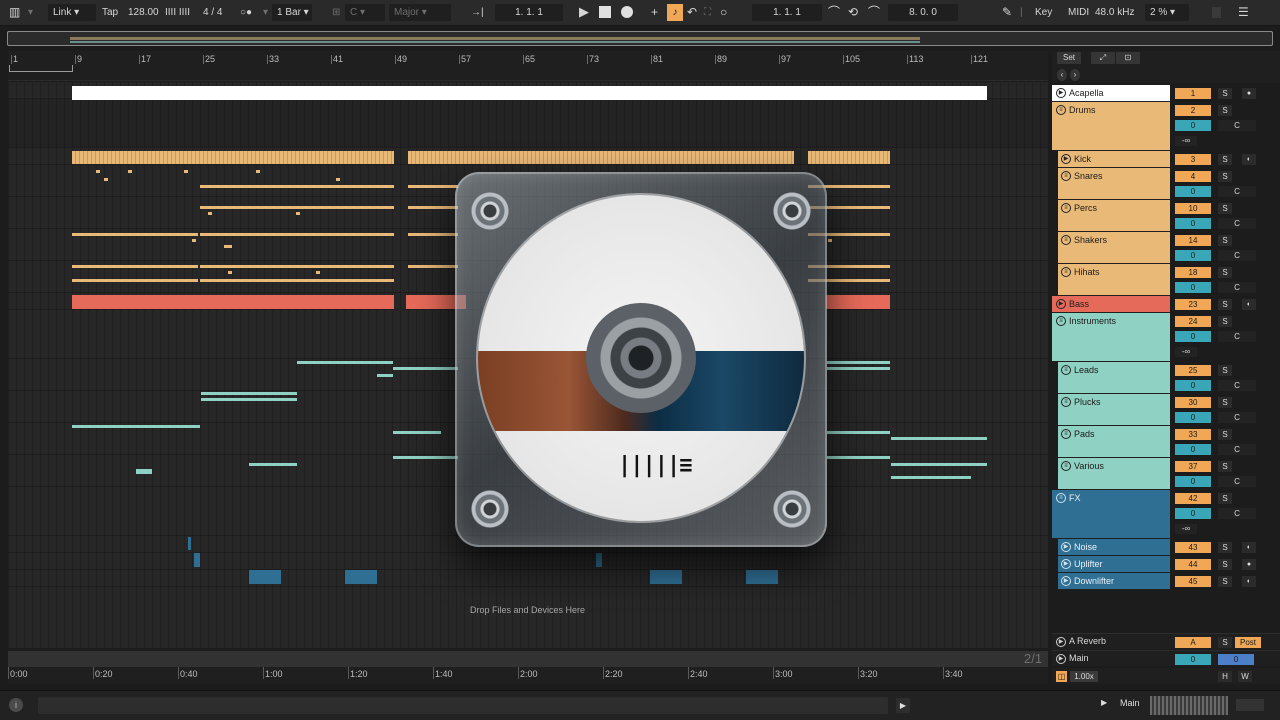  Describe the element at coordinates (1084, 676) in the screenshot. I see `zoom-field: 1.00x` at that location.